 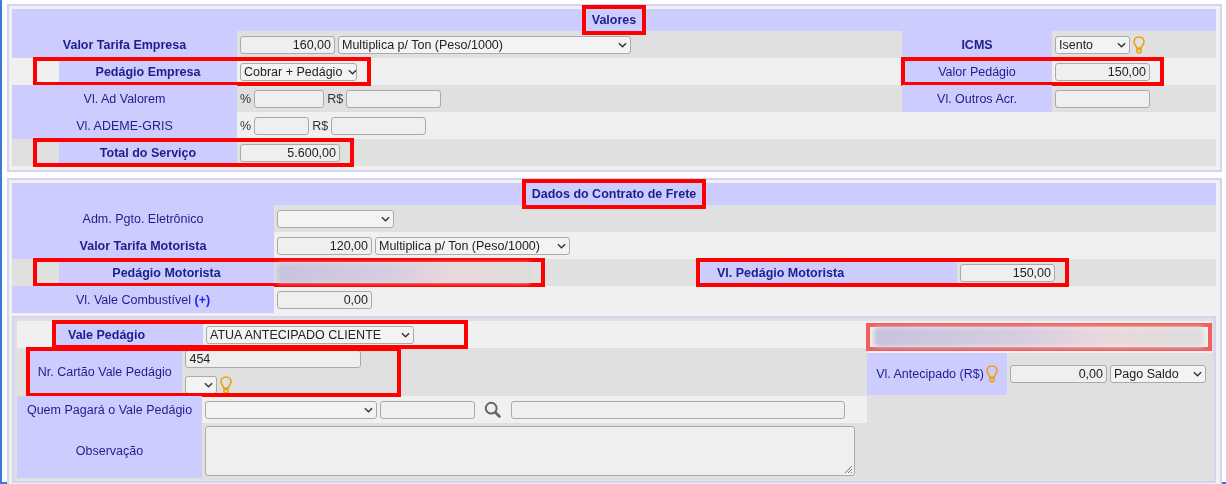 I want to click on dropdown: Pago Saldo, so click(x=1158, y=374).